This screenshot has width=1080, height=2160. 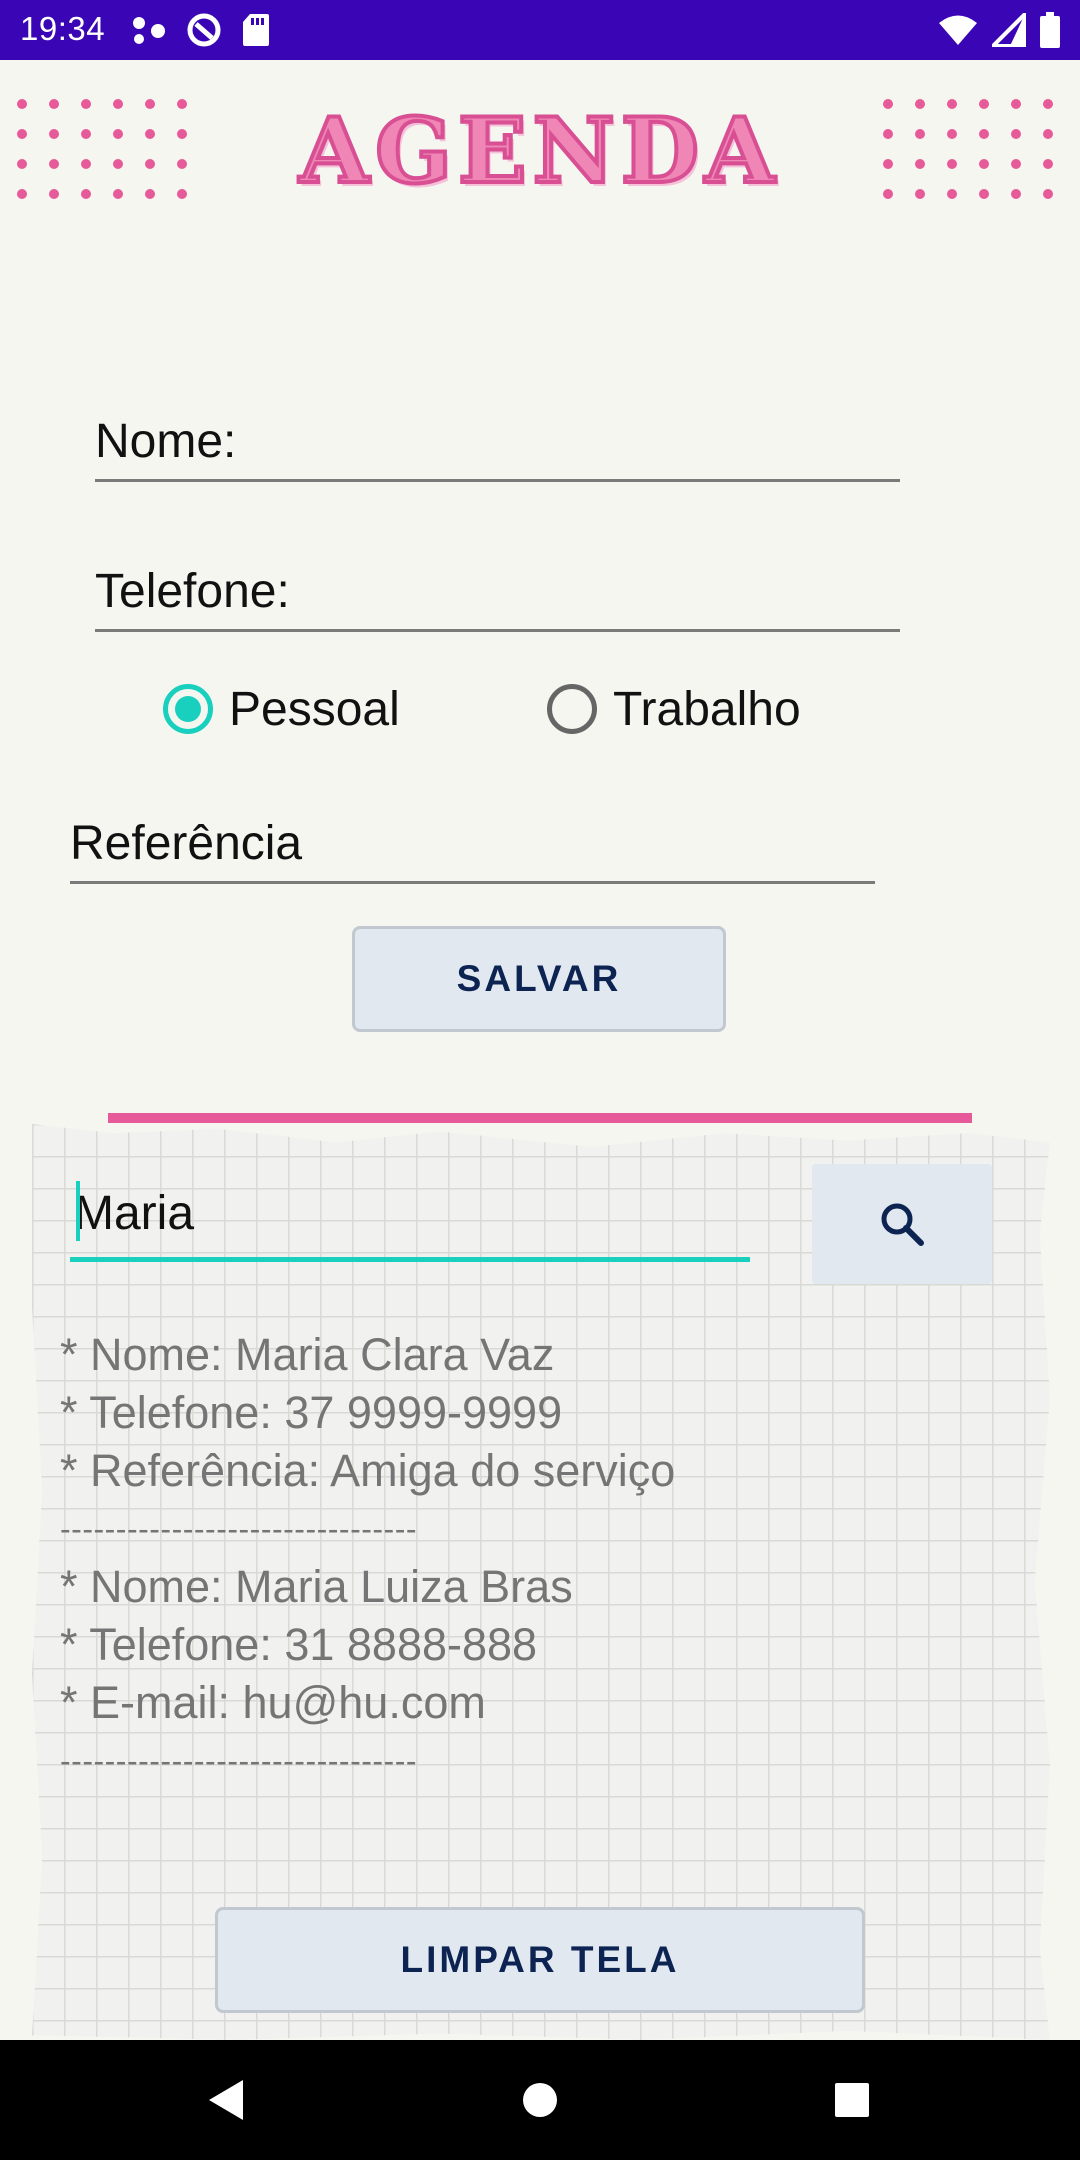 What do you see at coordinates (311, 1412) in the screenshot?
I see `result-line: * Telefone: 37 9999-9999` at bounding box center [311, 1412].